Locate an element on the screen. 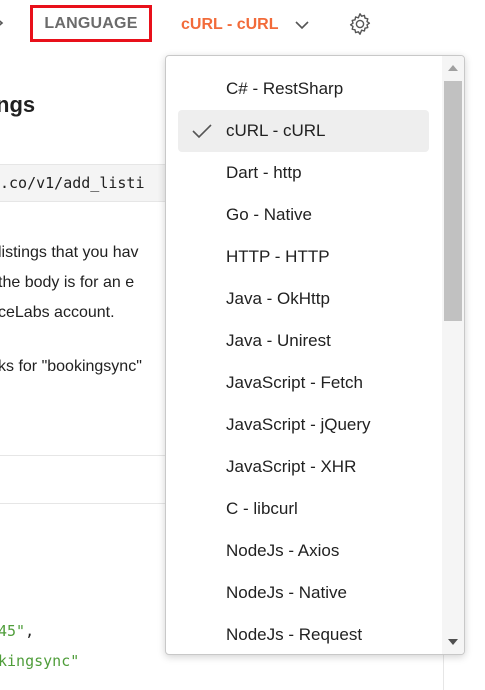 This screenshot has height=690, width=485. panel-divider is located at coordinates (443, 672).